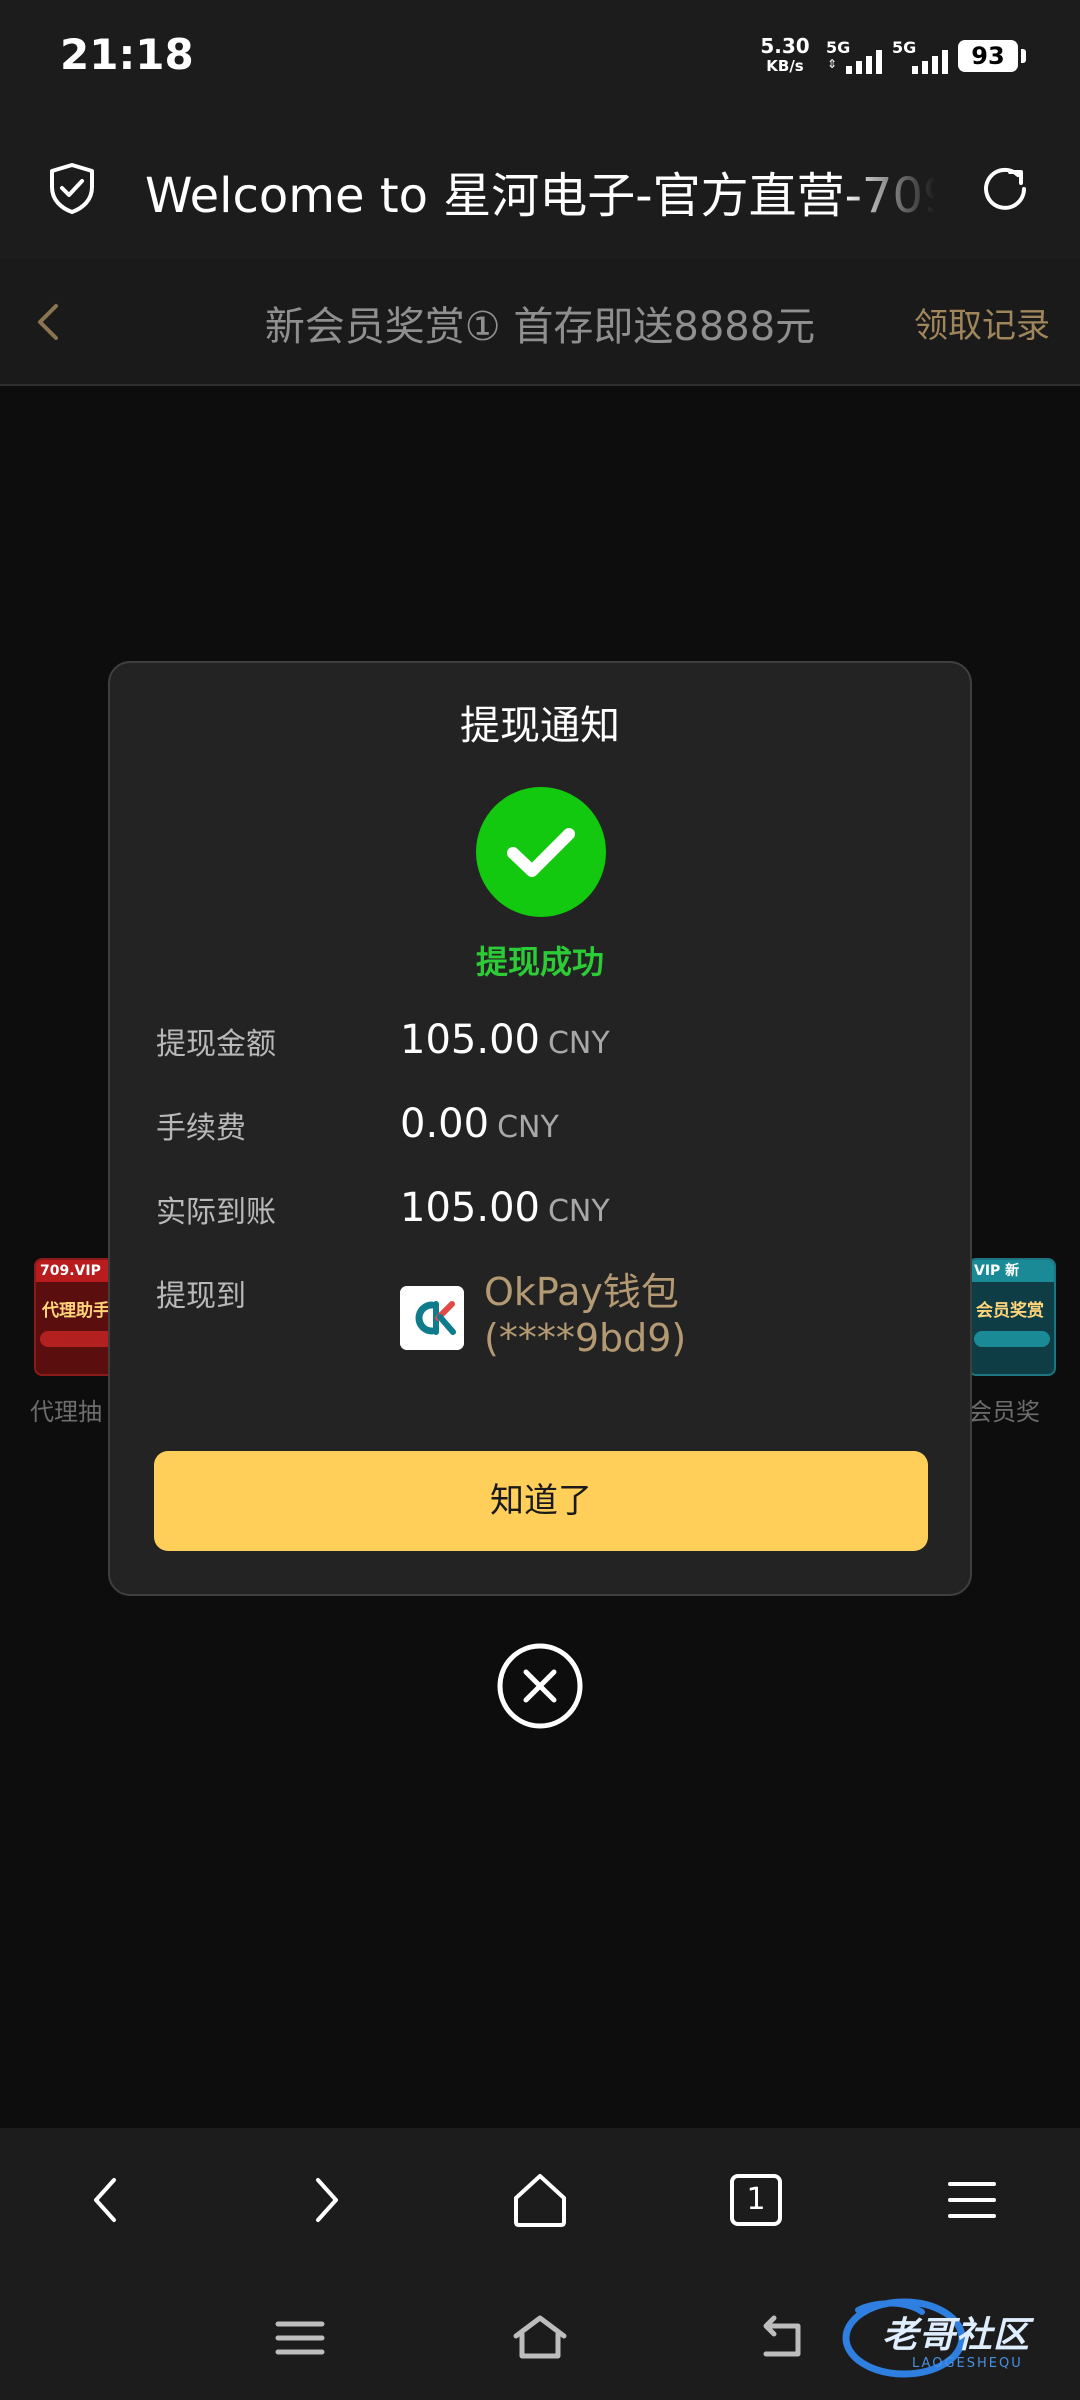  I want to click on success-check-icon, so click(541, 852).